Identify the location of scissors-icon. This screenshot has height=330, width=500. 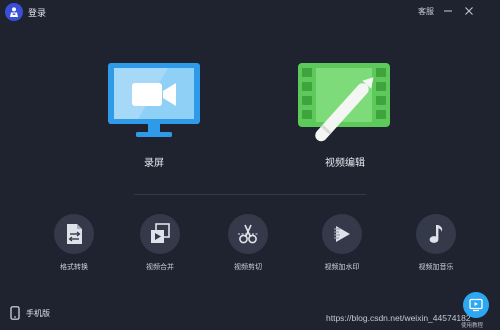
(248, 234).